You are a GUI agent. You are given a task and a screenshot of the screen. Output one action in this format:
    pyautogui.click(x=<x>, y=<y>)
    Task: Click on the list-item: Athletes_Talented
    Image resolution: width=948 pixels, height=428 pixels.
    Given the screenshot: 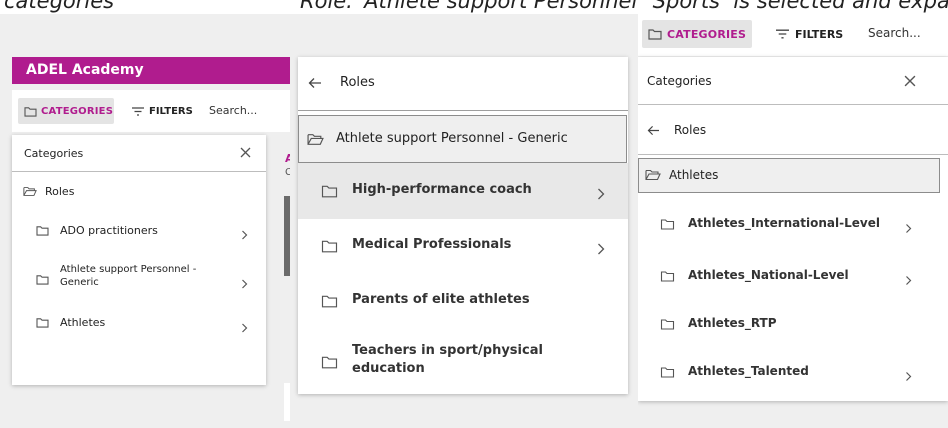 What is the action you would take?
    pyautogui.click(x=793, y=373)
    